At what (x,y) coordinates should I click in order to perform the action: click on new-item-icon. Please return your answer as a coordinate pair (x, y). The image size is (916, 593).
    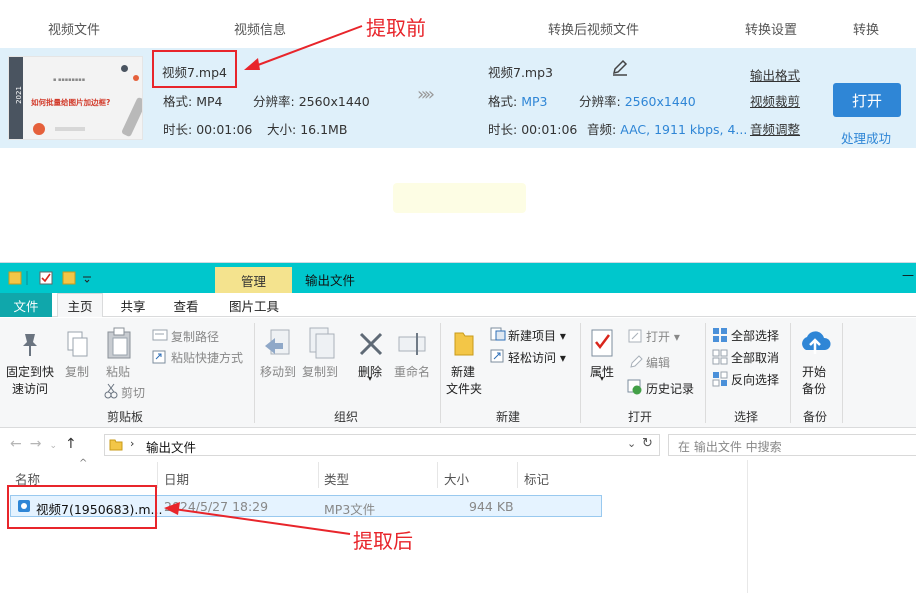
    Looking at the image, I should click on (498, 334).